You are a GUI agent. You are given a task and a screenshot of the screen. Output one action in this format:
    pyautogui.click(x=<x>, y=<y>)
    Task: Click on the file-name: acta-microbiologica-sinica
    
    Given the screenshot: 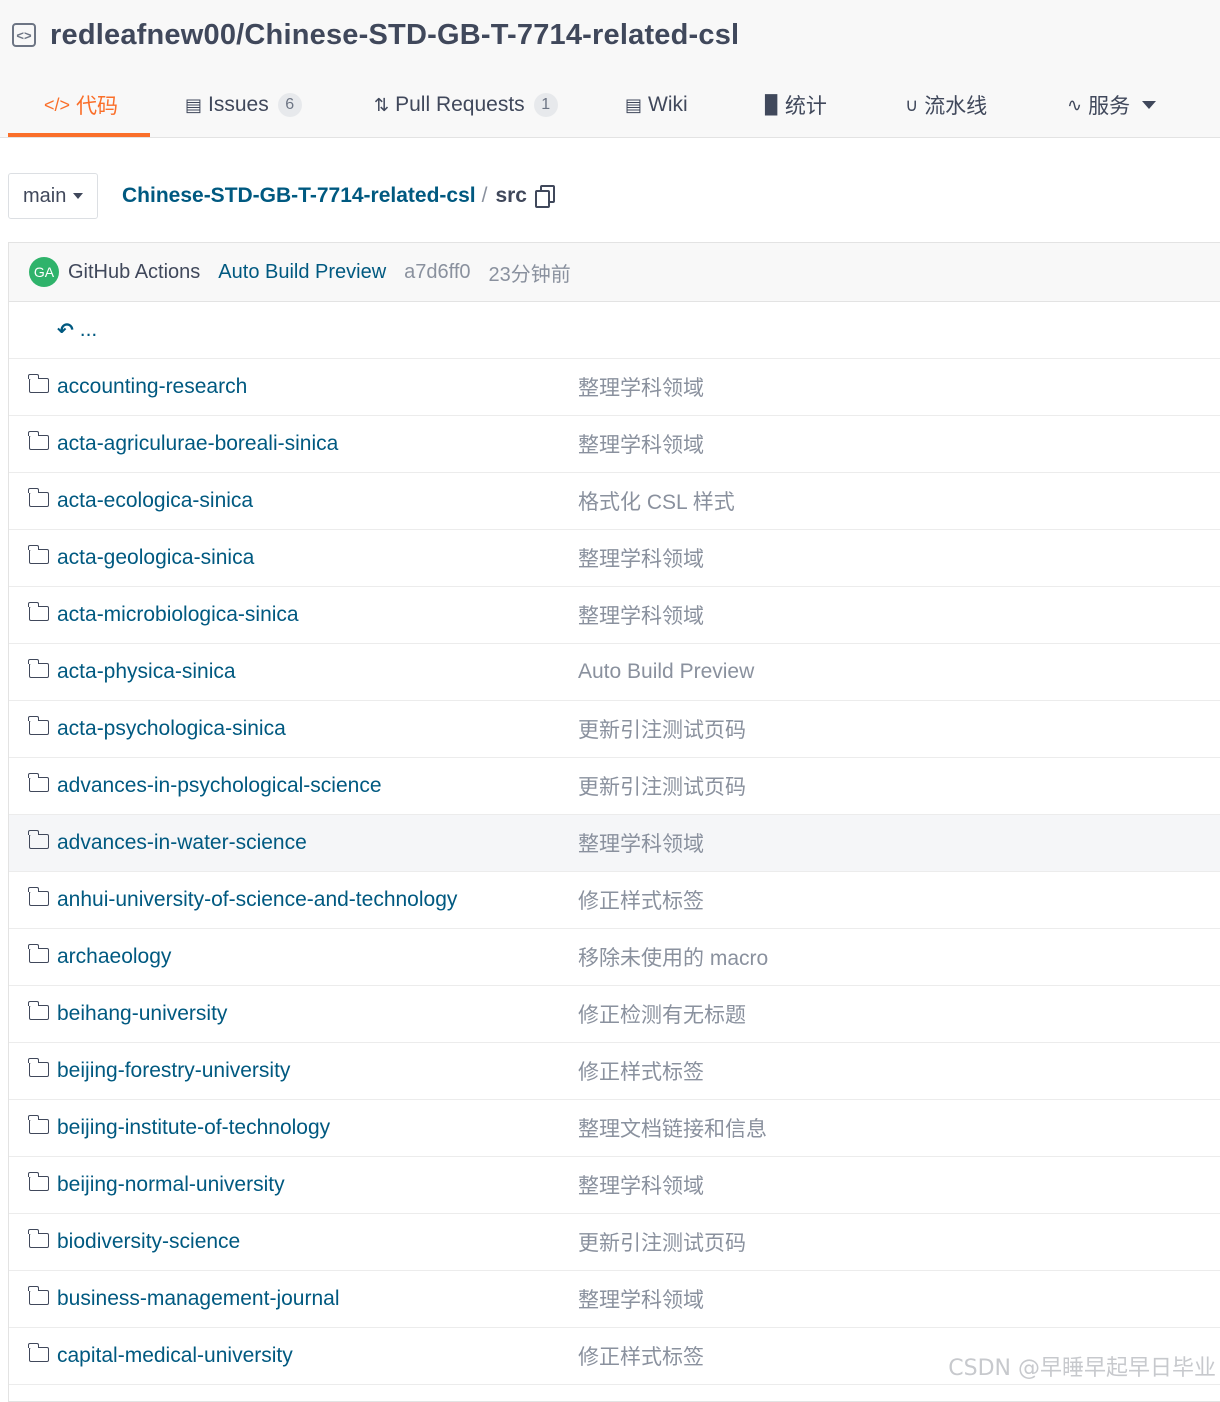 What is the action you would take?
    pyautogui.click(x=178, y=615)
    